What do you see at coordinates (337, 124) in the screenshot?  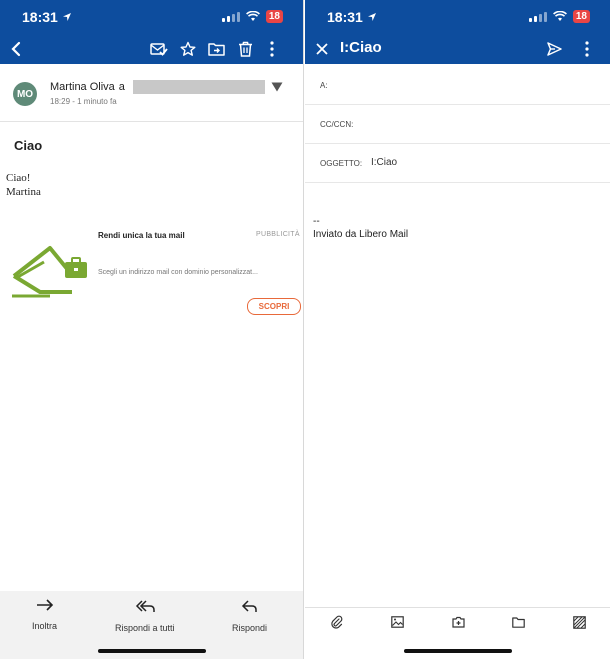 I see `cc-label: CC/CCN:` at bounding box center [337, 124].